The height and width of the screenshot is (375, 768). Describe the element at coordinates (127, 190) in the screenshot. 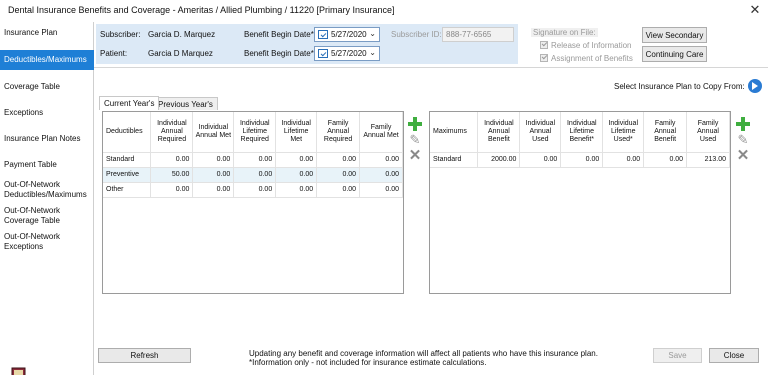

I see `row-label: Other` at that location.